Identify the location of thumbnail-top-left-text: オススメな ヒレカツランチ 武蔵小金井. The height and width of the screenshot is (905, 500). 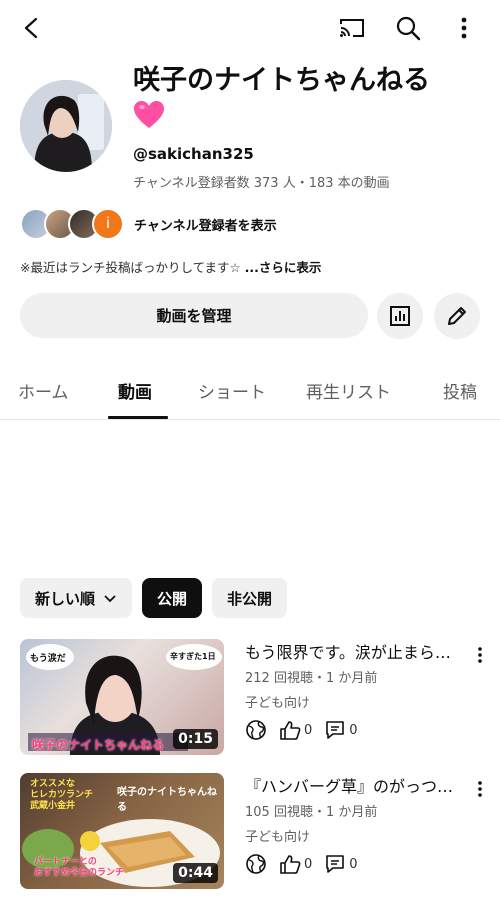
(62, 795).